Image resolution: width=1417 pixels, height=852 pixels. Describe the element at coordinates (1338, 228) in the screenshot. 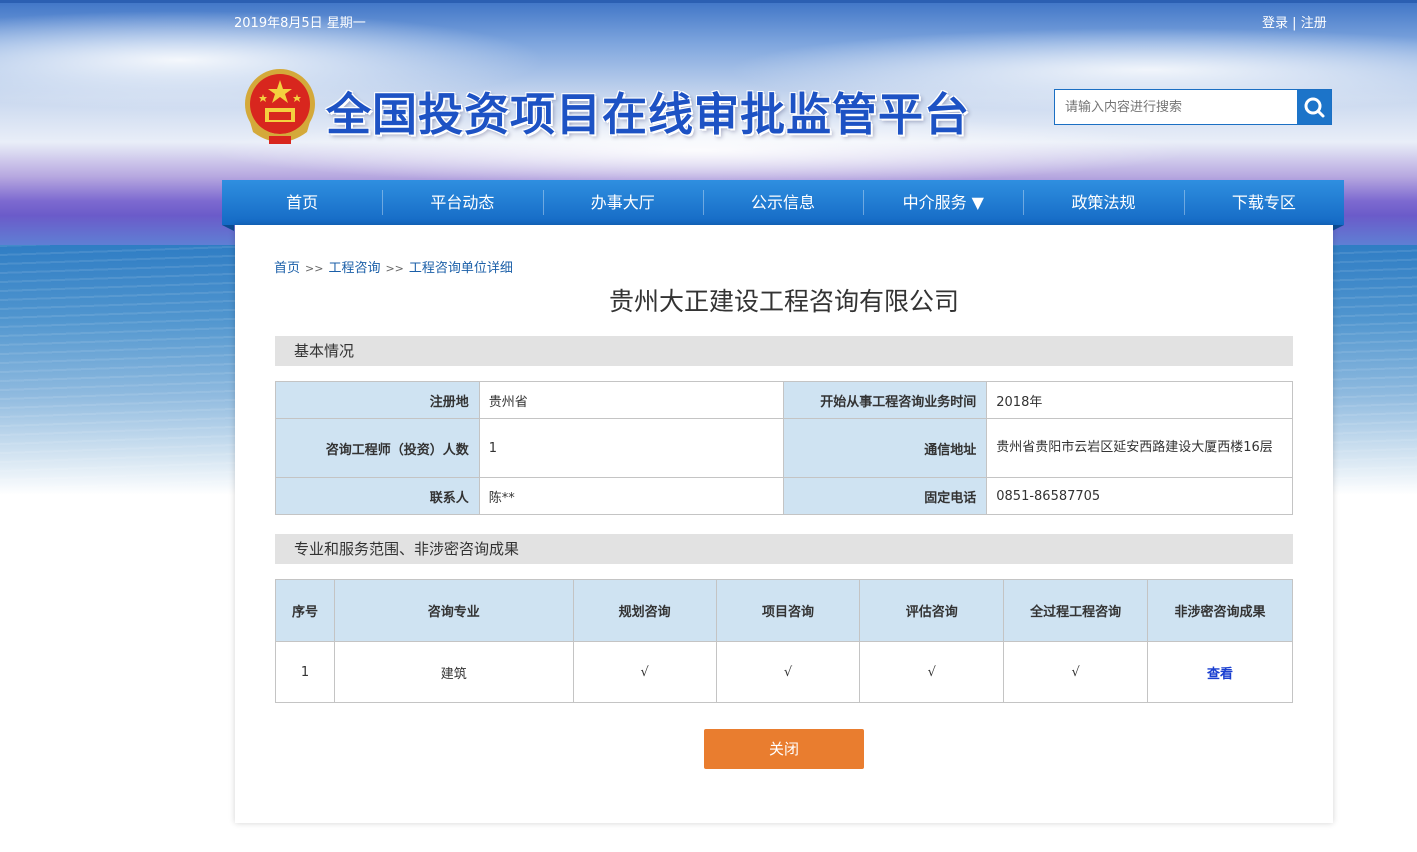

I see `nav-fold-right` at that location.